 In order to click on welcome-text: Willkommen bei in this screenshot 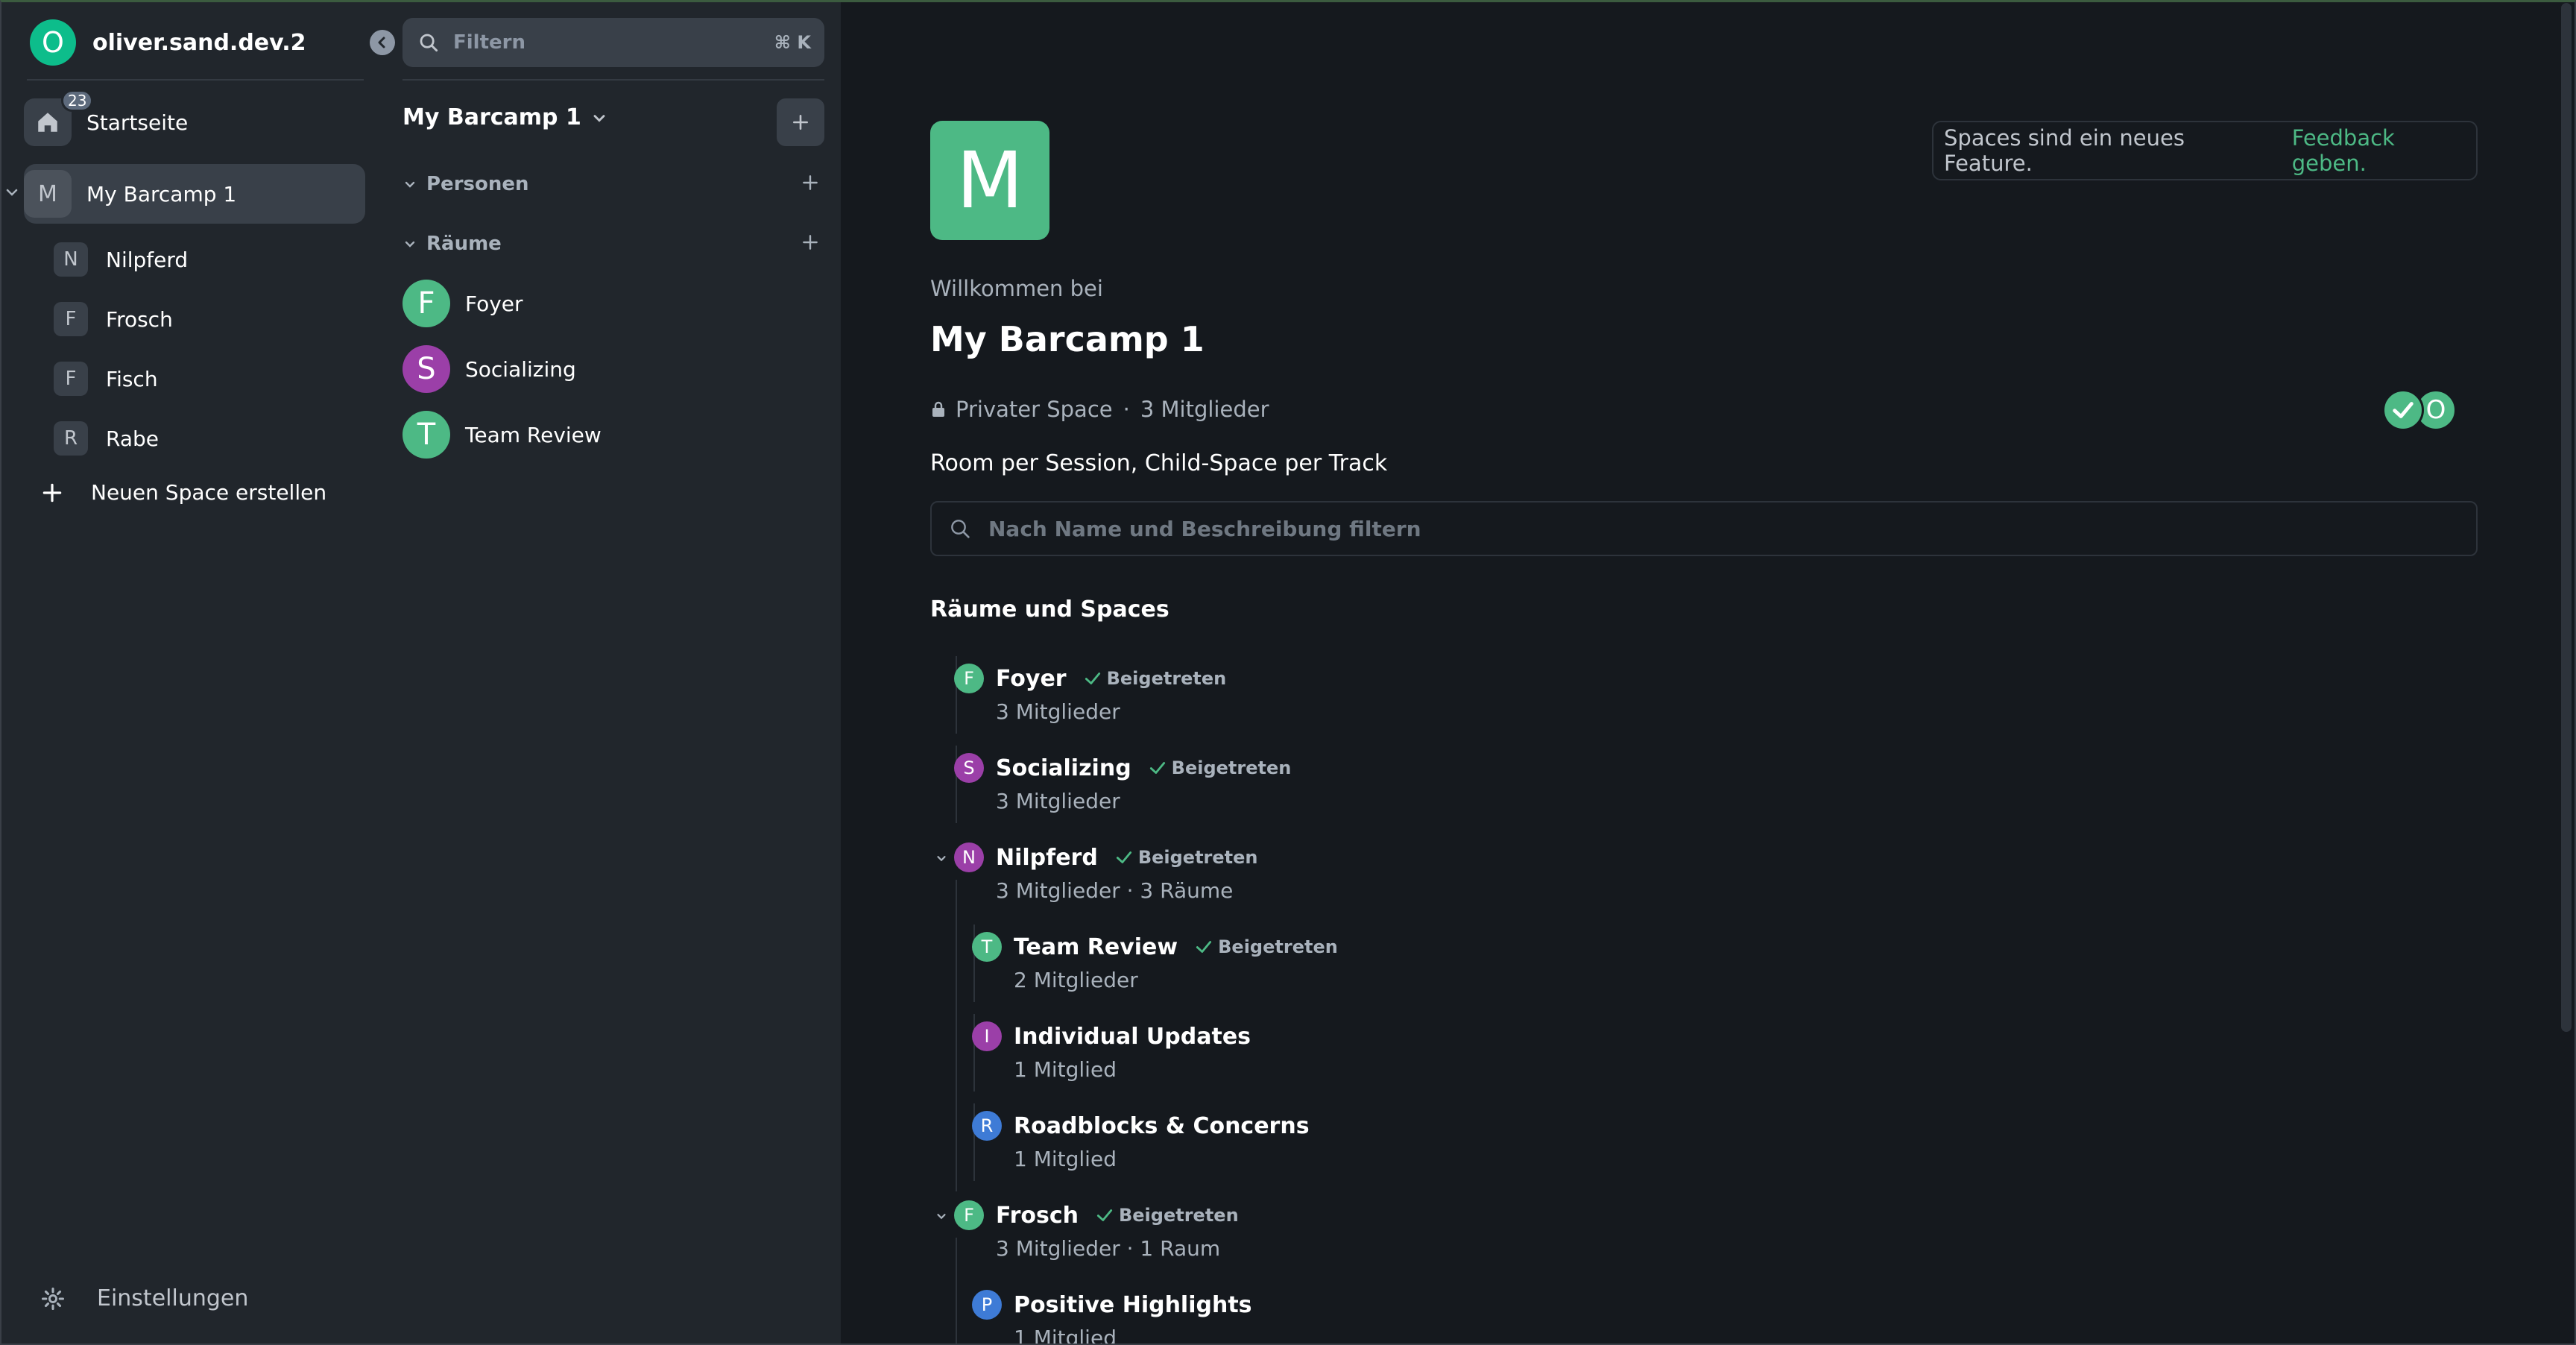, I will do `click(1016, 288)`.